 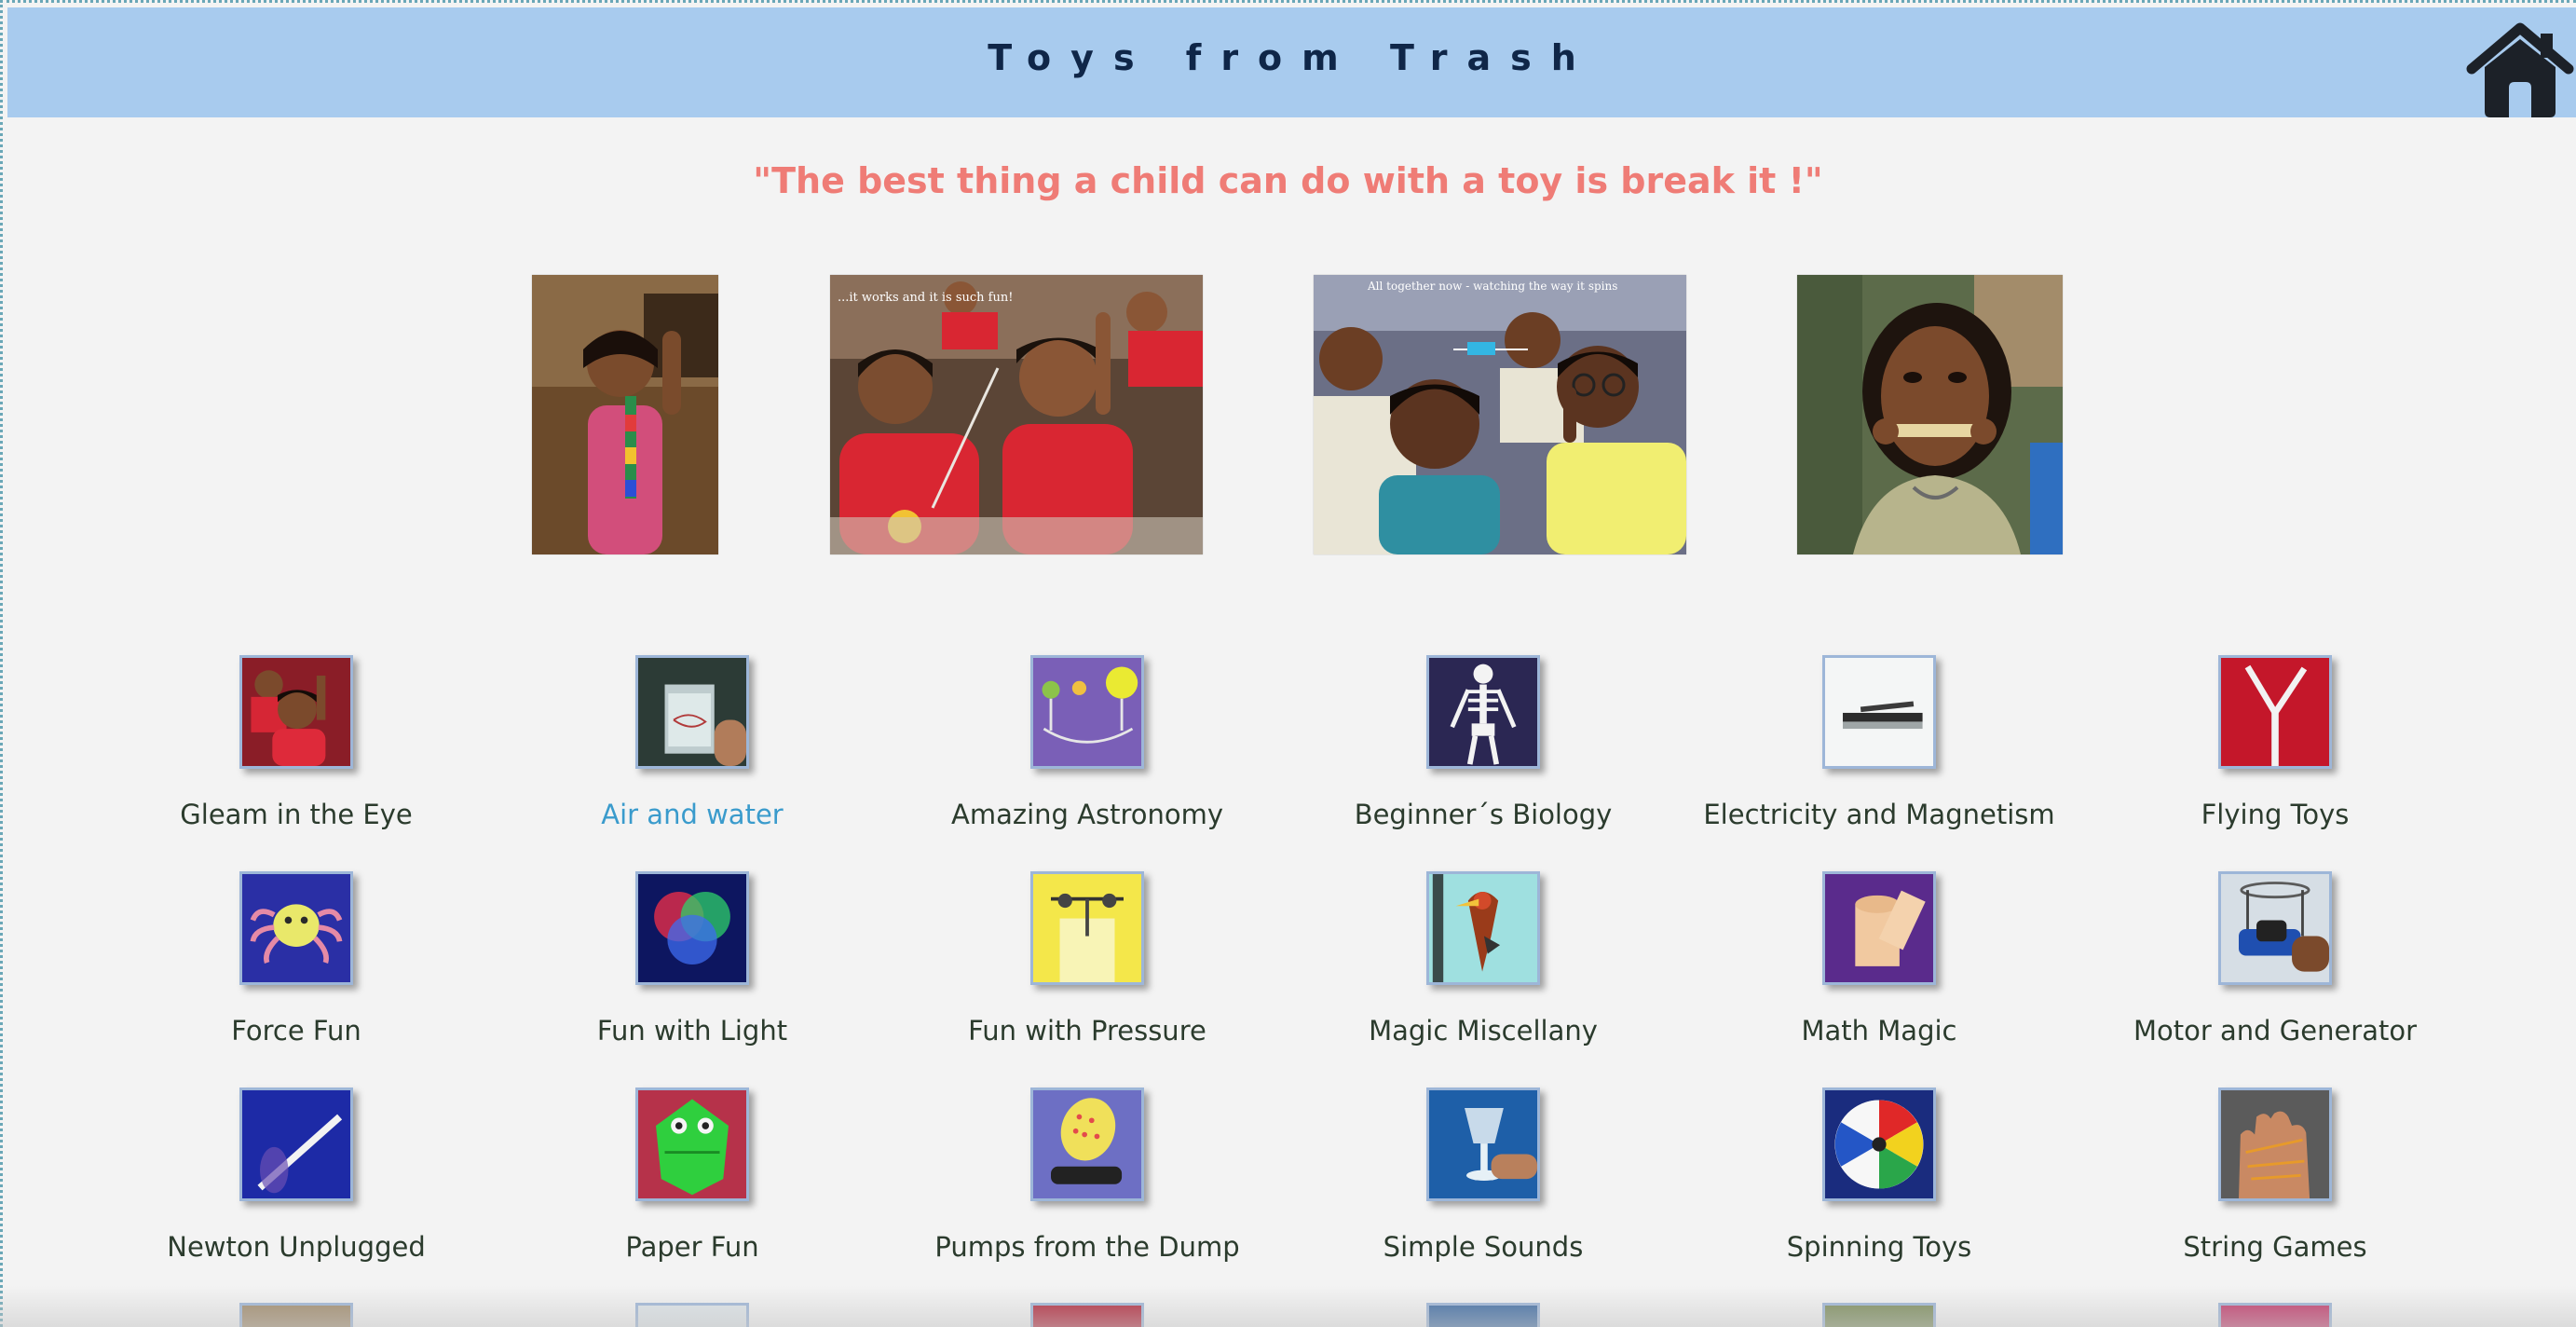 I want to click on category-link: Fun with Light, so click(x=692, y=1031).